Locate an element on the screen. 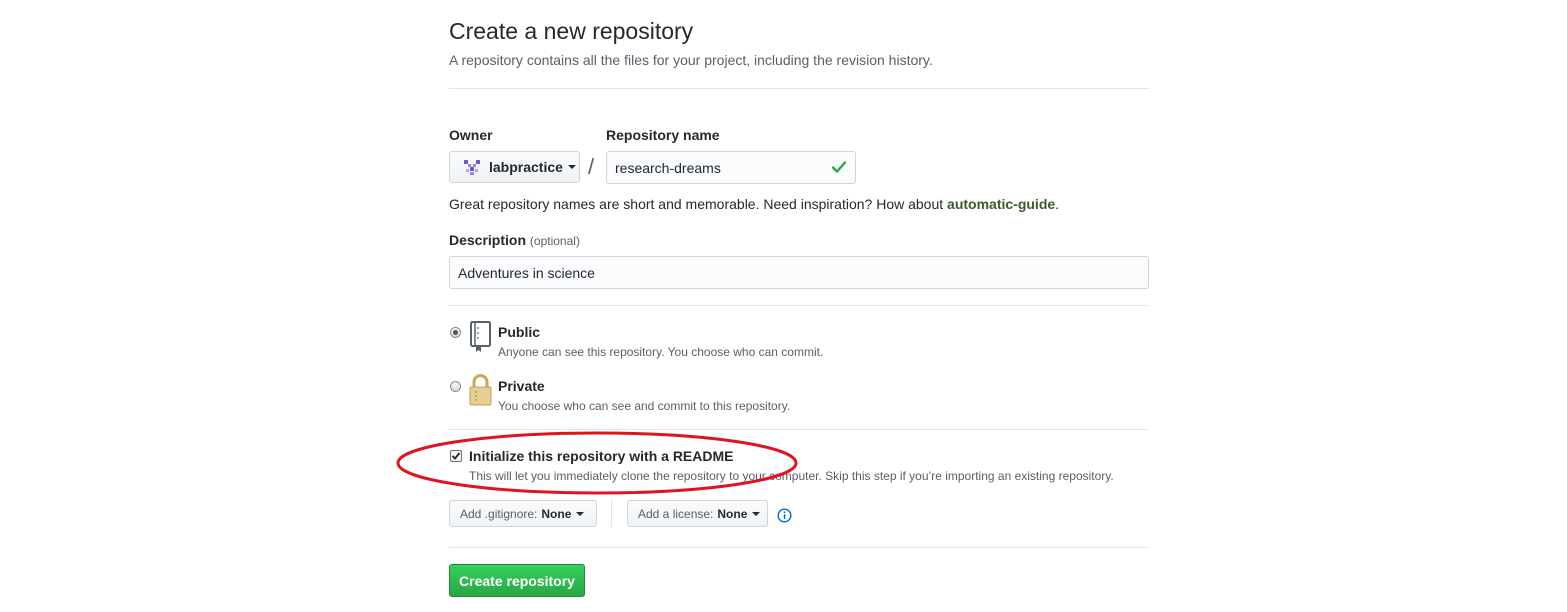  license-value: None is located at coordinates (732, 513).